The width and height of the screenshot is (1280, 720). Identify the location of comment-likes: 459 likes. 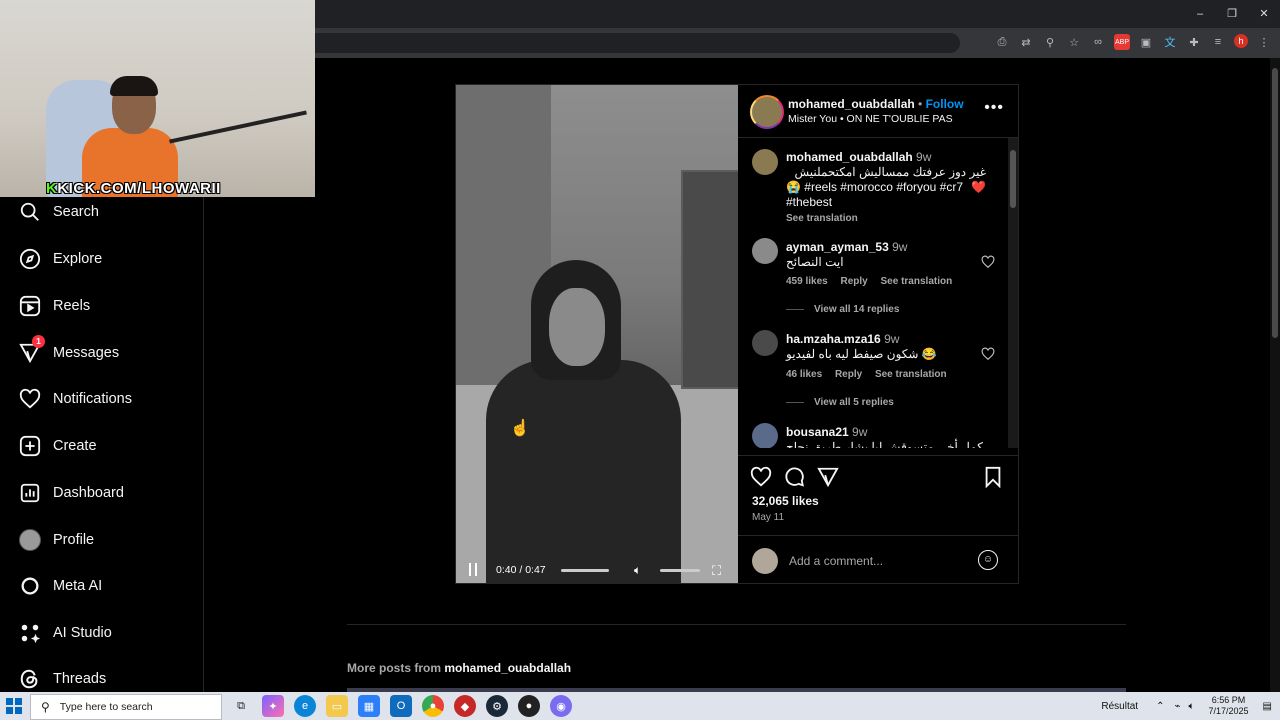
(807, 281).